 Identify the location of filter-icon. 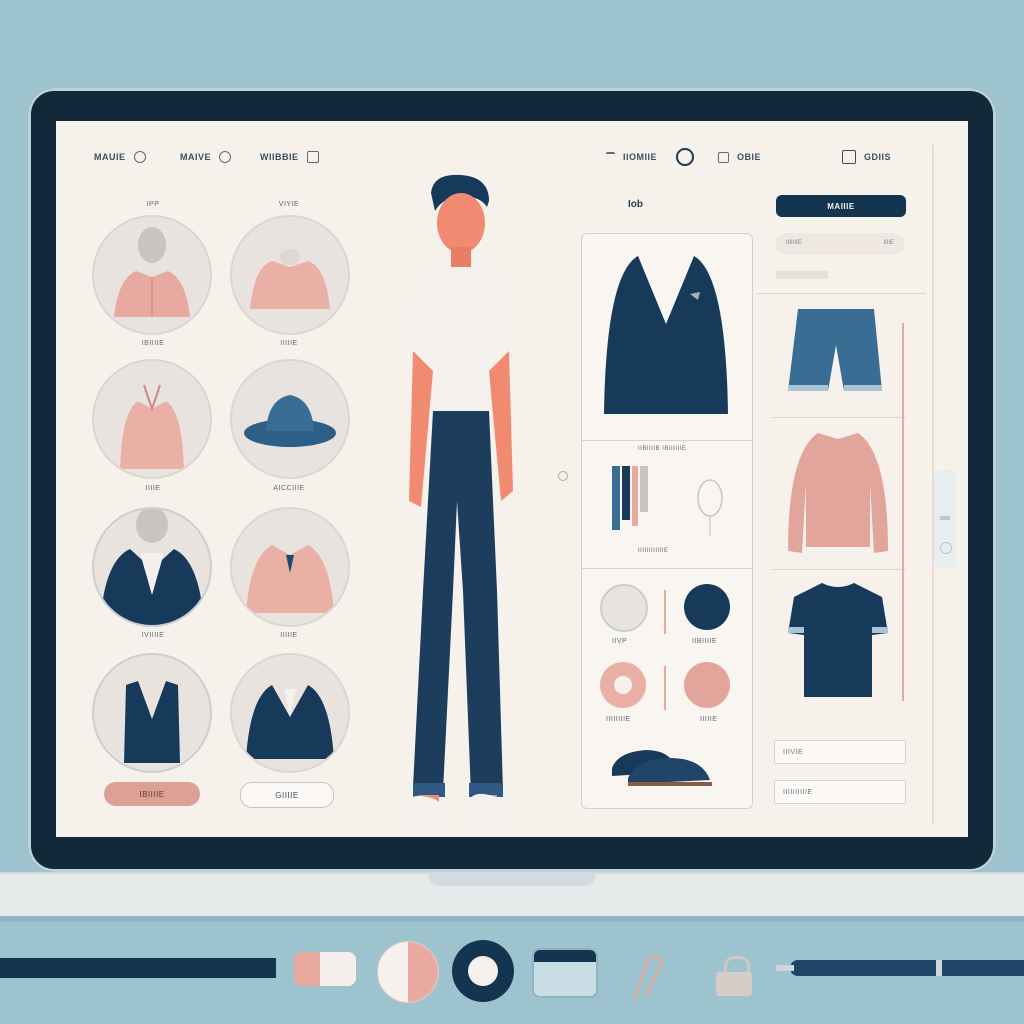
(610, 157).